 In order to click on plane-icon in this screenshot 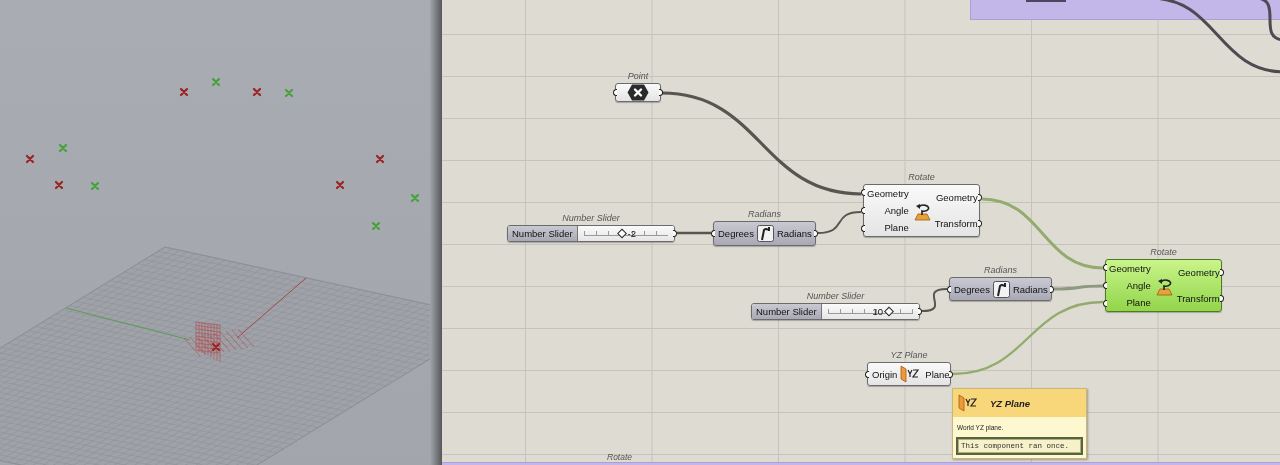, I will do `click(969, 403)`.